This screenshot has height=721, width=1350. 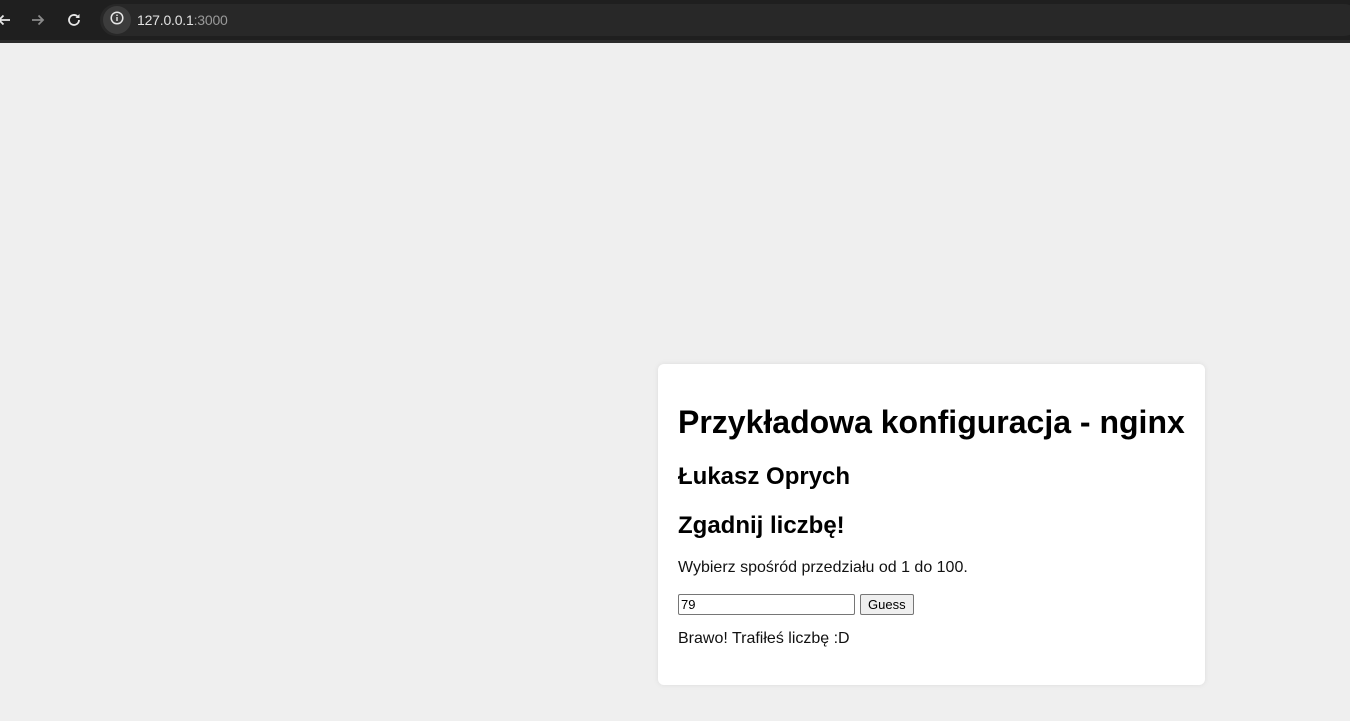 I want to click on reload-button, so click(x=74, y=20).